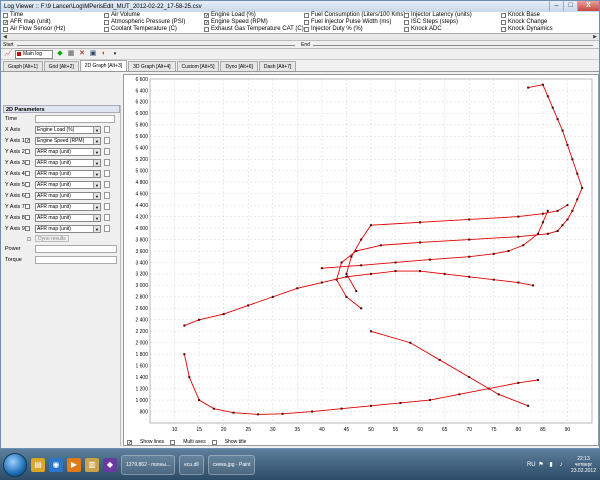 This screenshot has width=600, height=480. Describe the element at coordinates (129, 442) in the screenshot. I see `show-lines-checkbox: ✓` at that location.